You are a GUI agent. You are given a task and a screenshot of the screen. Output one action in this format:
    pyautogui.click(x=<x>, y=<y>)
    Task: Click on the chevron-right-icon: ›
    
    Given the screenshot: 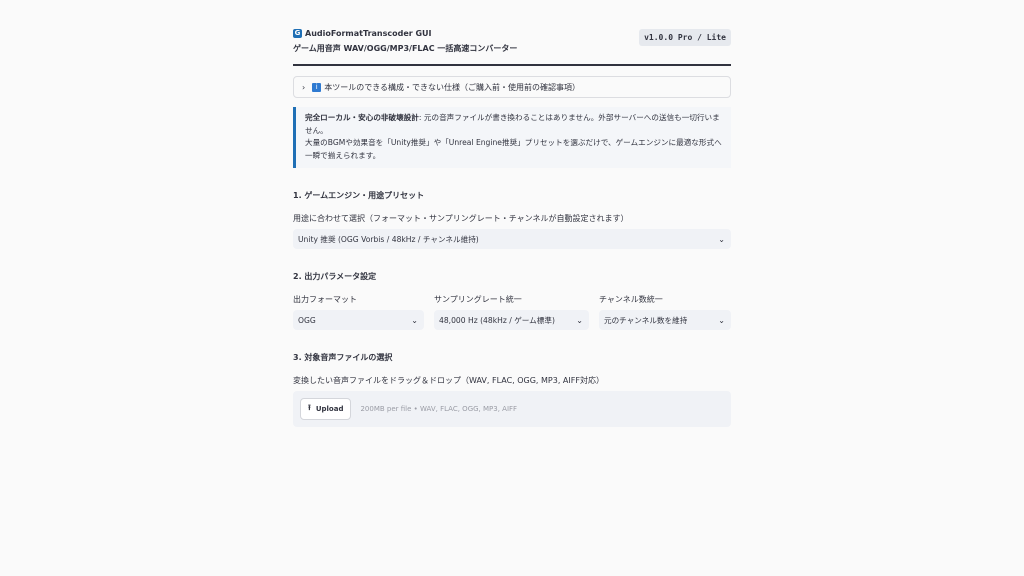 What is the action you would take?
    pyautogui.click(x=304, y=87)
    